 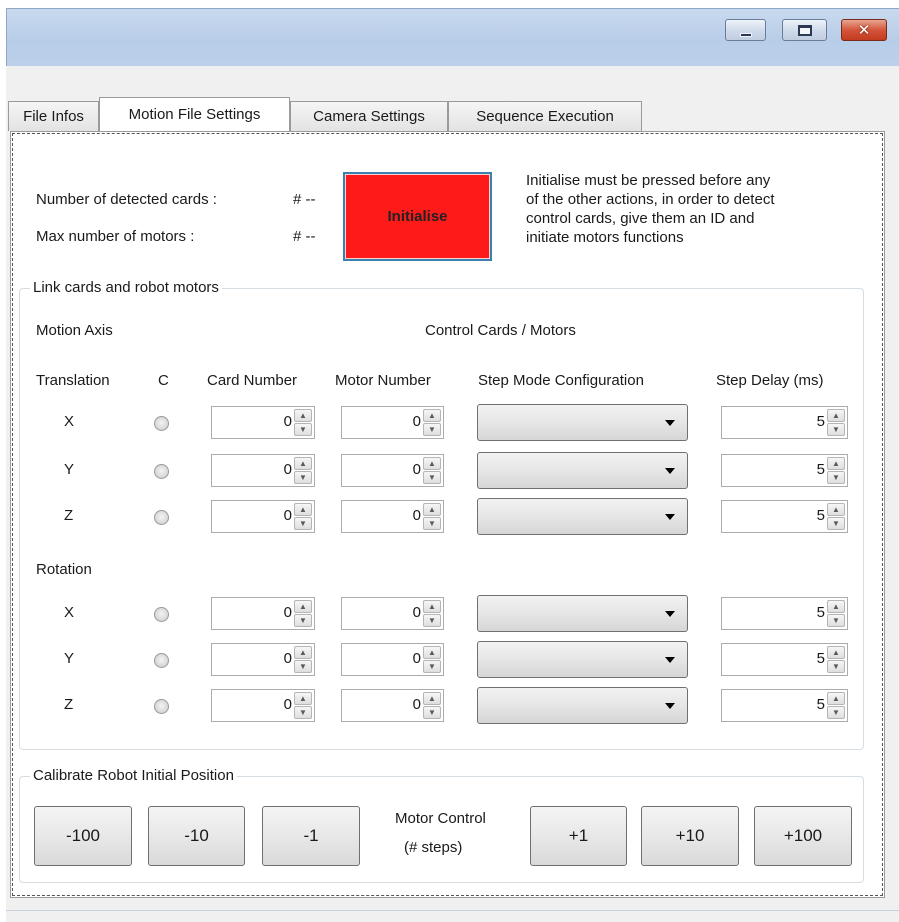 What do you see at coordinates (83, 836) in the screenshot?
I see `step-minus-100-button: -100` at bounding box center [83, 836].